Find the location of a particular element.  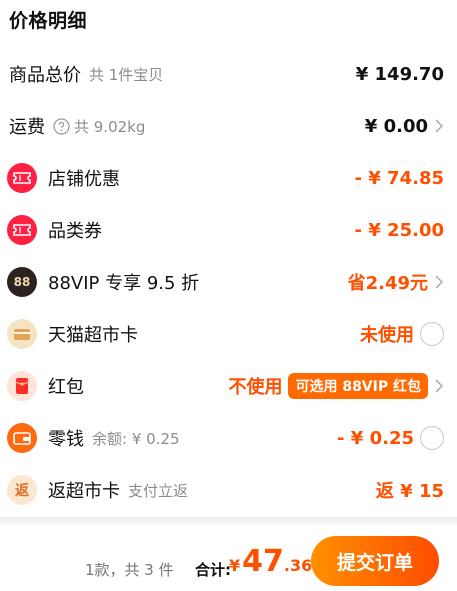

category-coupon-amount: - ¥ 25.00 is located at coordinates (399, 230).